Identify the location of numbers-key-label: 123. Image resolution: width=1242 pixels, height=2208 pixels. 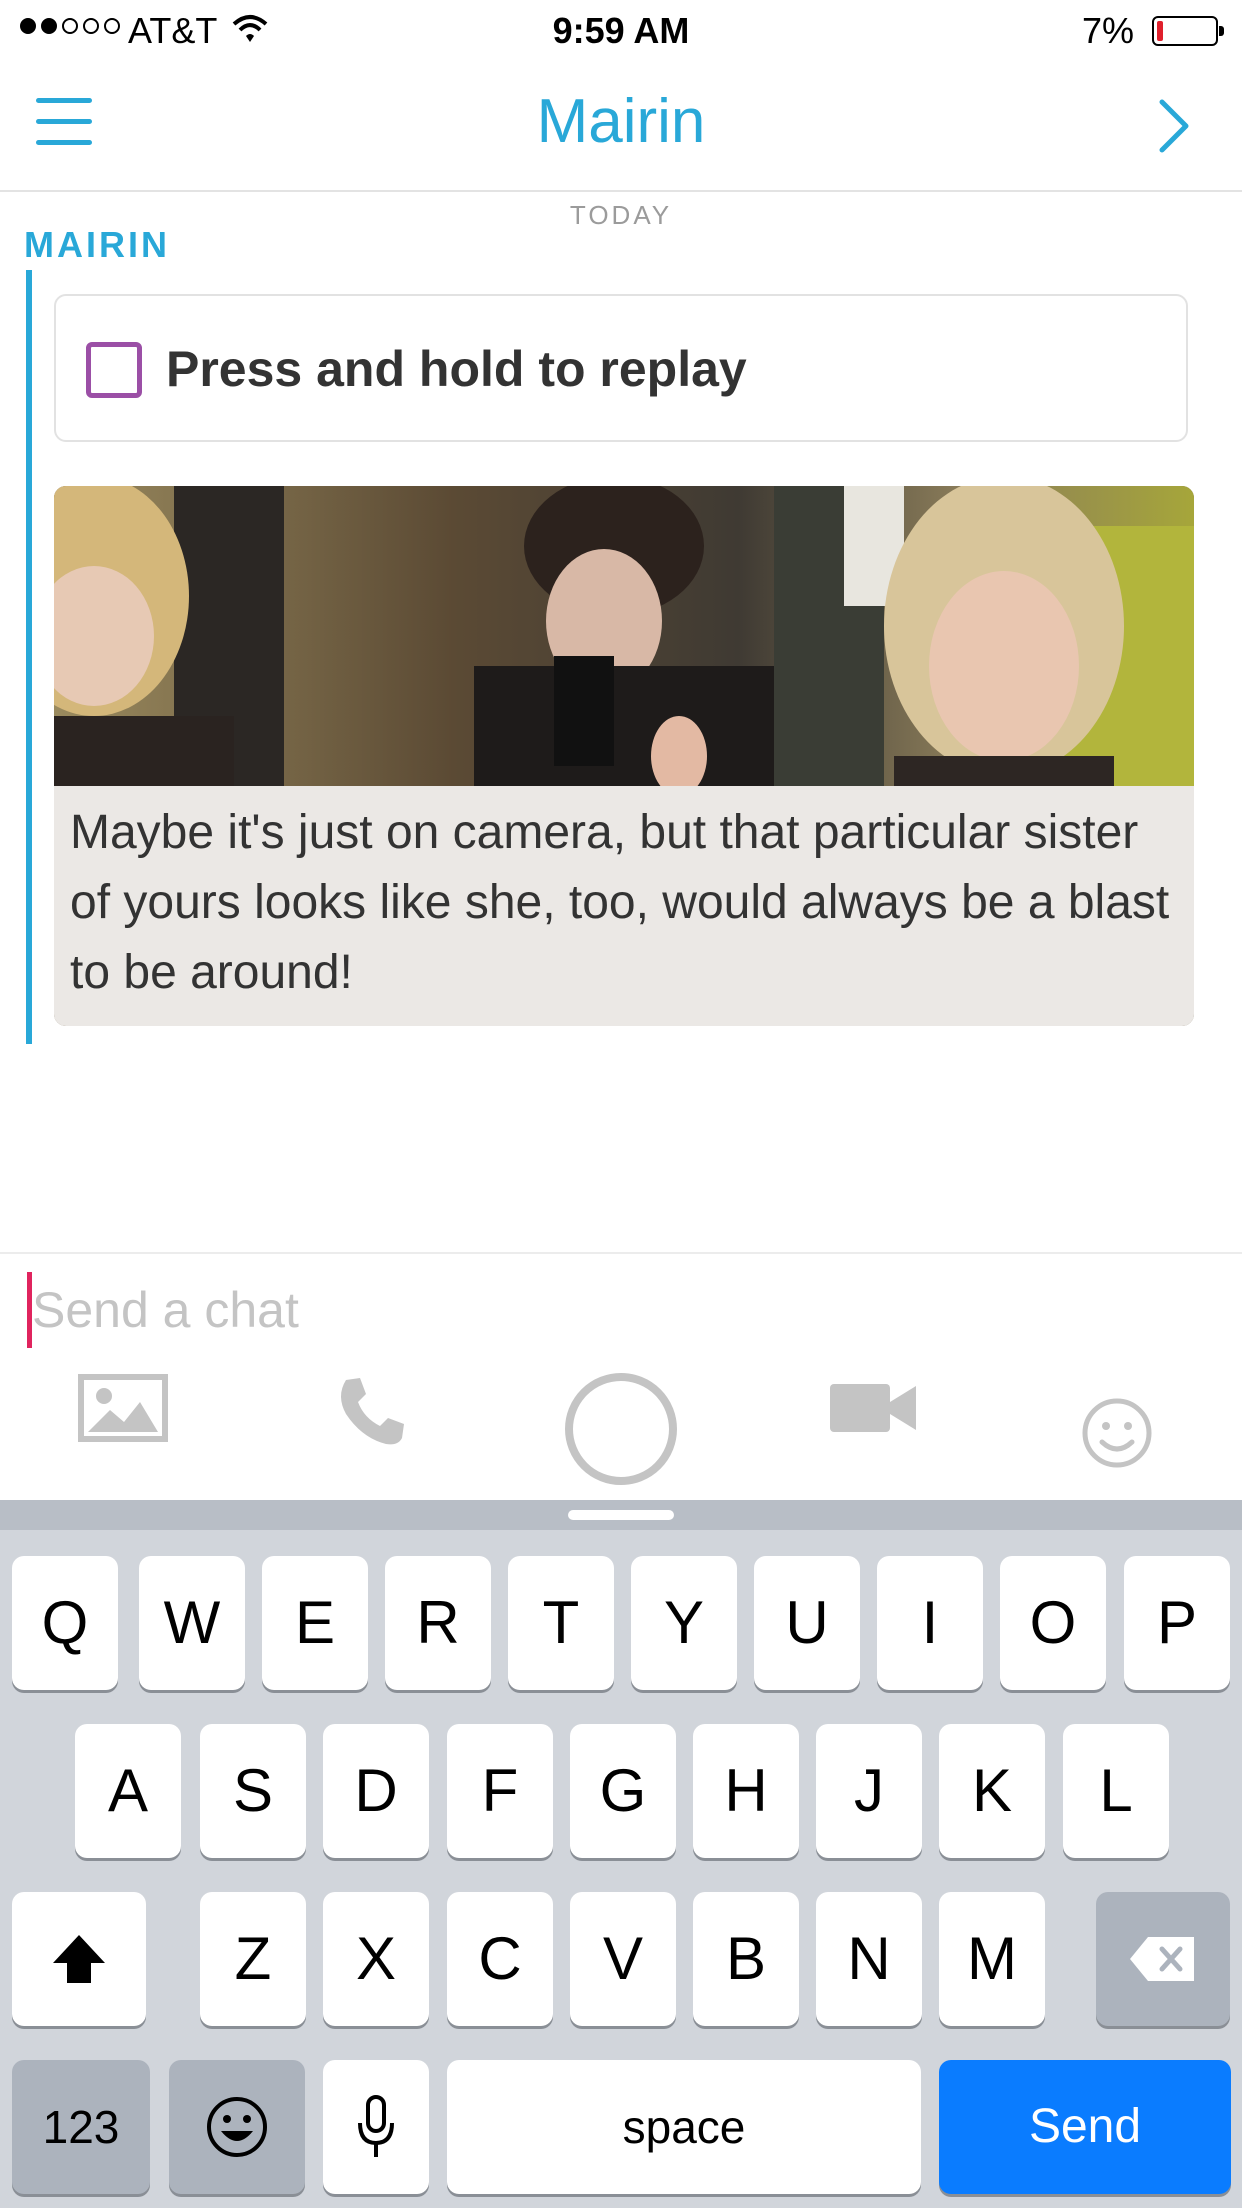
(81, 2127).